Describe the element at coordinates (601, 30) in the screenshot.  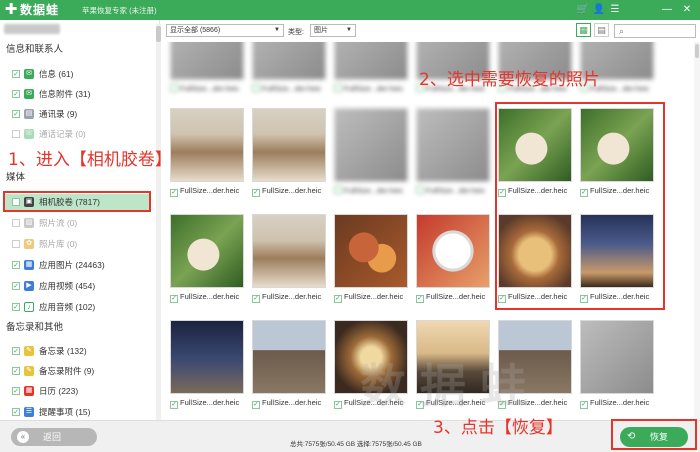
I see `list-view-icon: ▤` at that location.